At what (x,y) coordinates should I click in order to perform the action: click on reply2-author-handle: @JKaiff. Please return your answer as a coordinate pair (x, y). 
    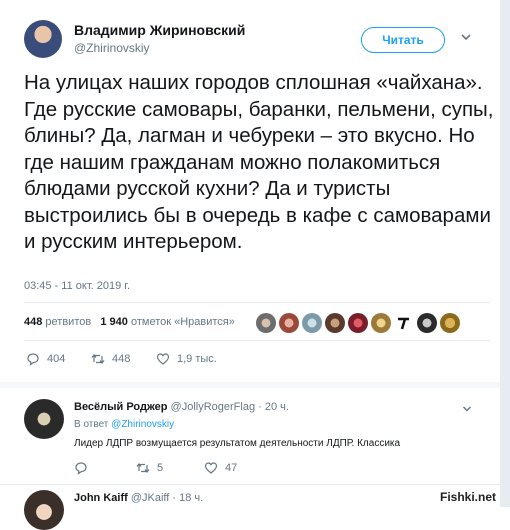
    Looking at the image, I should click on (150, 498).